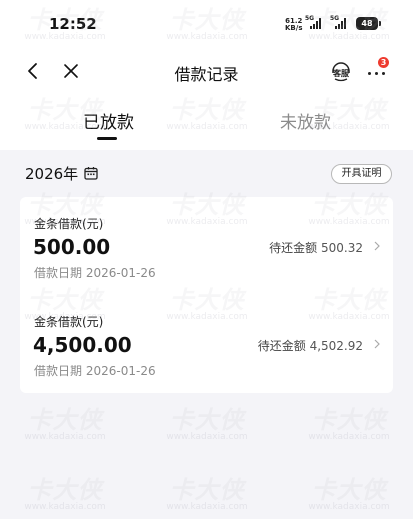  What do you see at coordinates (342, 248) in the screenshot?
I see `due-value: 500.32` at bounding box center [342, 248].